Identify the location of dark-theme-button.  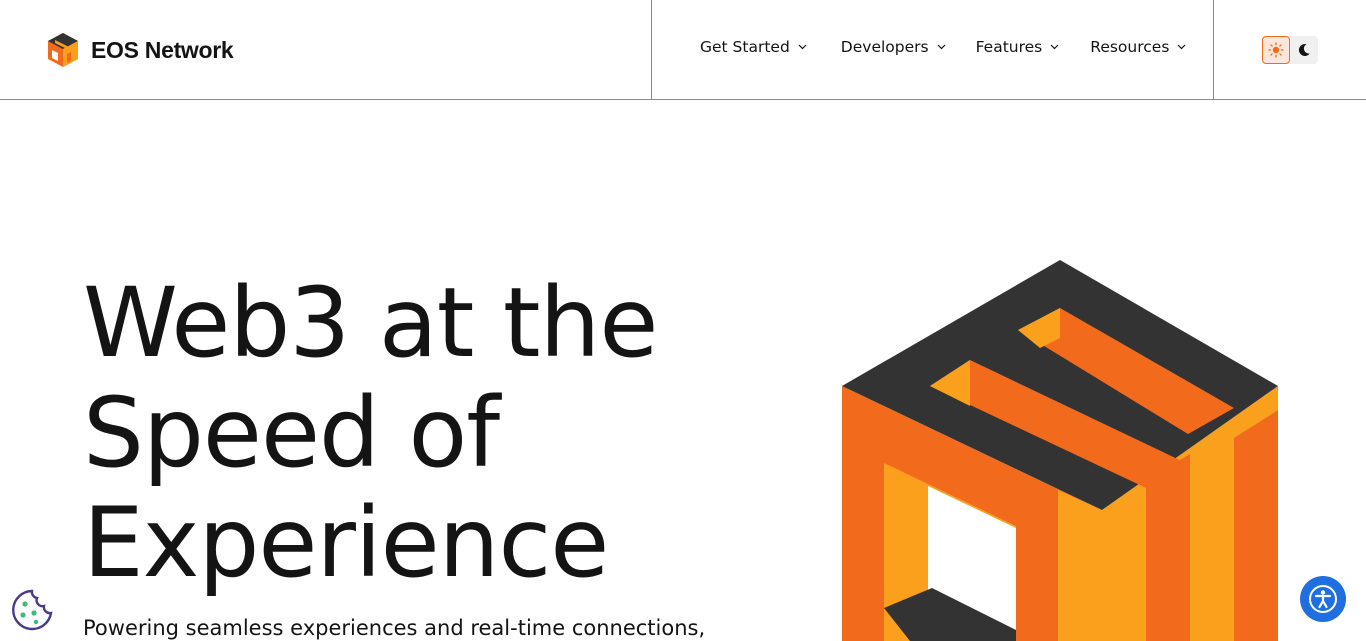
(1304, 50).